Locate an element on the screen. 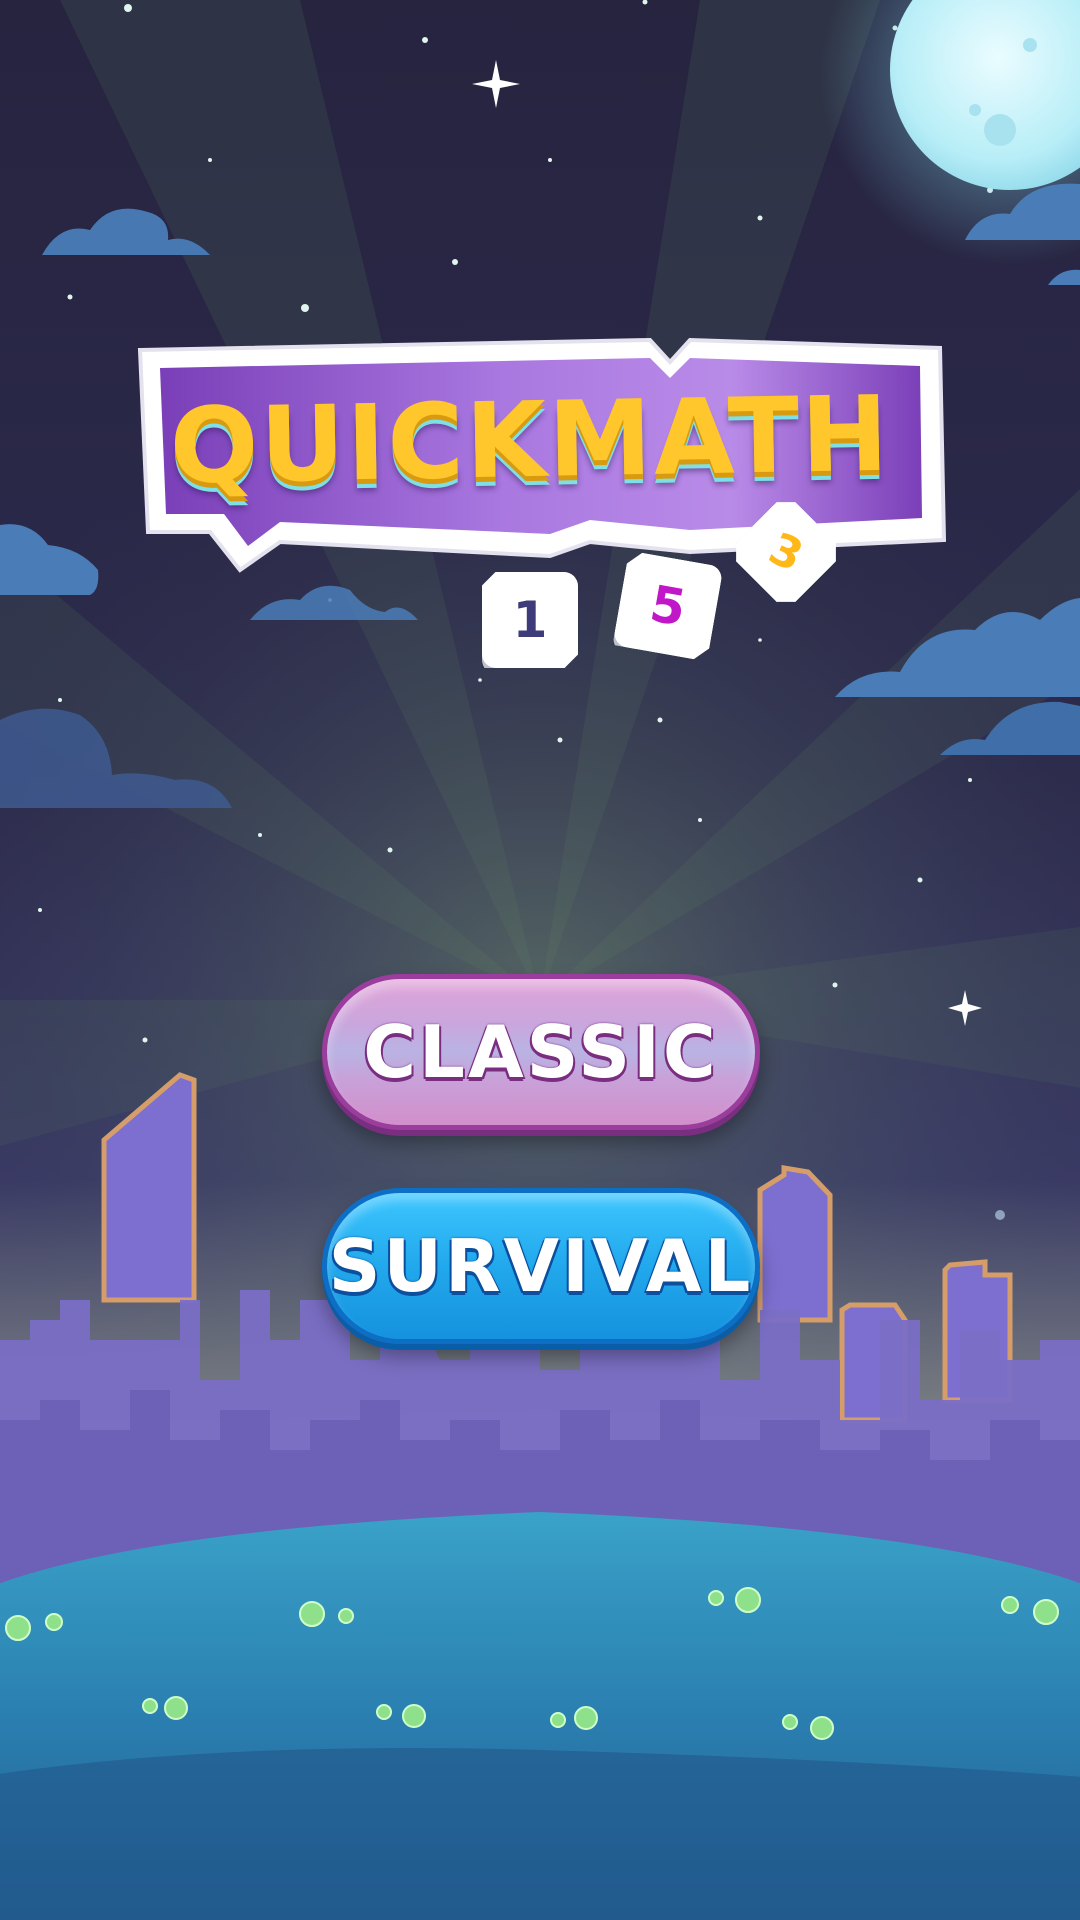 The width and height of the screenshot is (1080, 1920). number-tile-value: 5 is located at coordinates (668, 606).